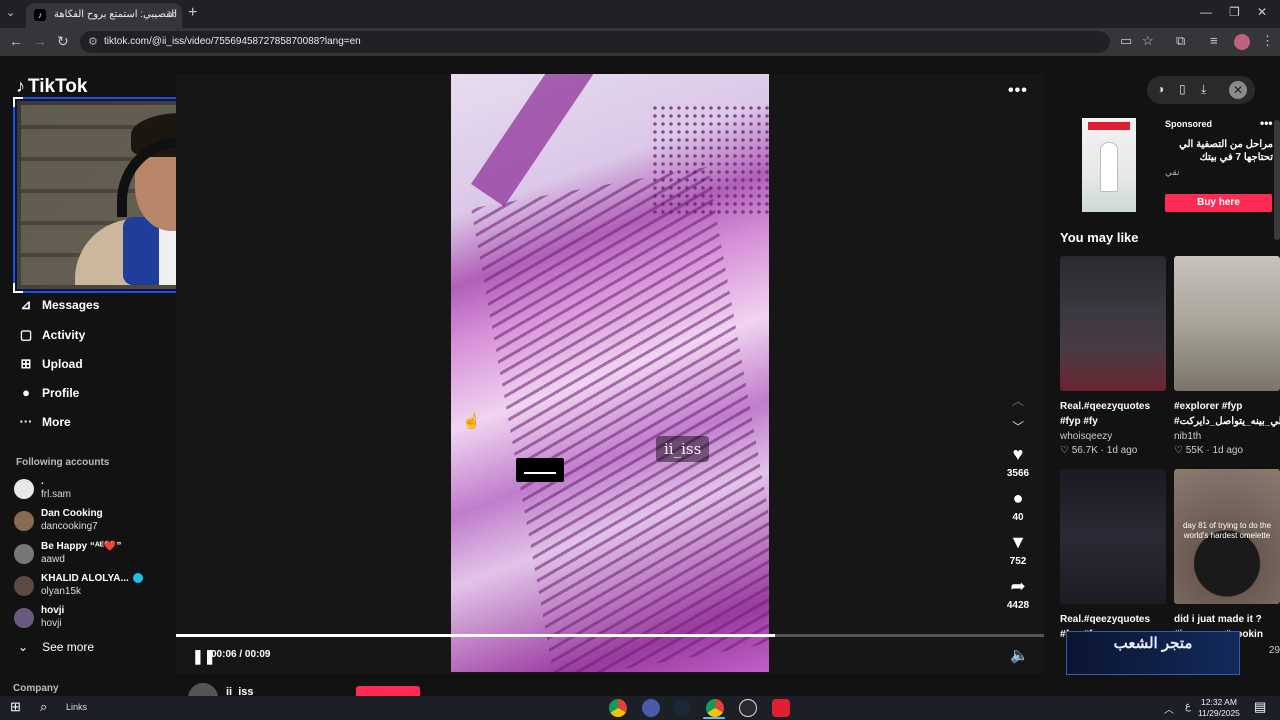 This screenshot has height=720, width=1280. What do you see at coordinates (618, 708) in the screenshot?
I see `chrome-icon` at bounding box center [618, 708].